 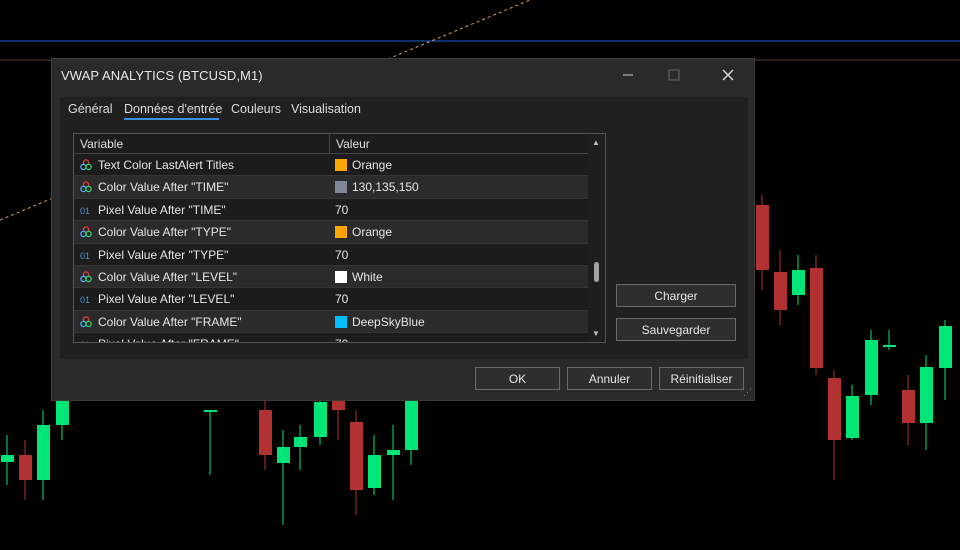 I want to click on row-variable: Text Color LastAlert Titles, so click(x=166, y=165).